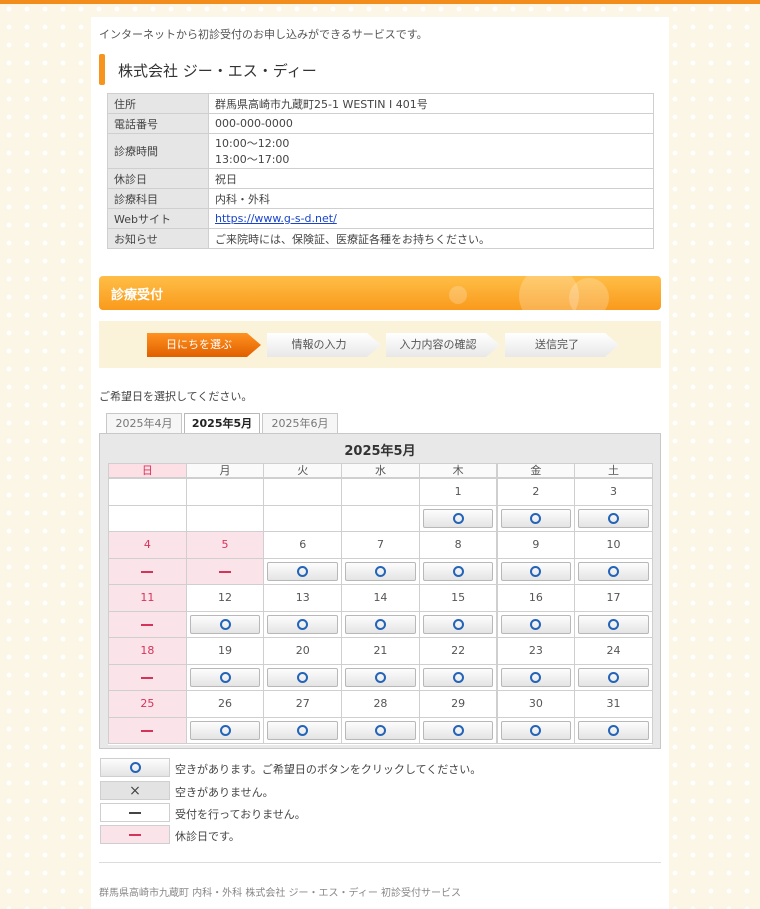  I want to click on footer-divider, so click(380, 862).